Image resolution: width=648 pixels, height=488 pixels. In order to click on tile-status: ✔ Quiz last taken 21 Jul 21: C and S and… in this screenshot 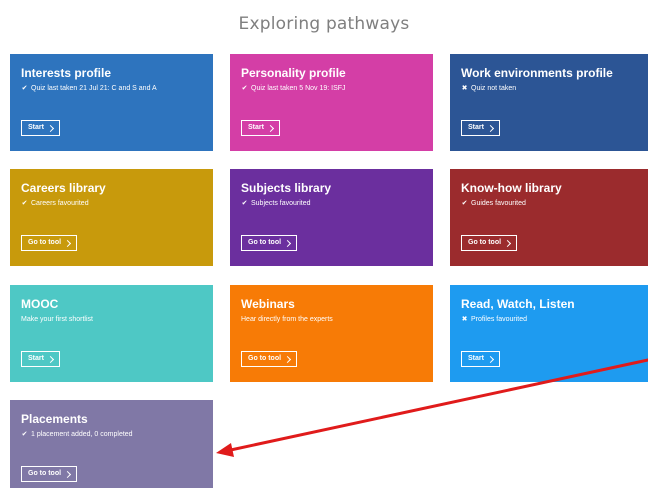, I will do `click(112, 88)`.